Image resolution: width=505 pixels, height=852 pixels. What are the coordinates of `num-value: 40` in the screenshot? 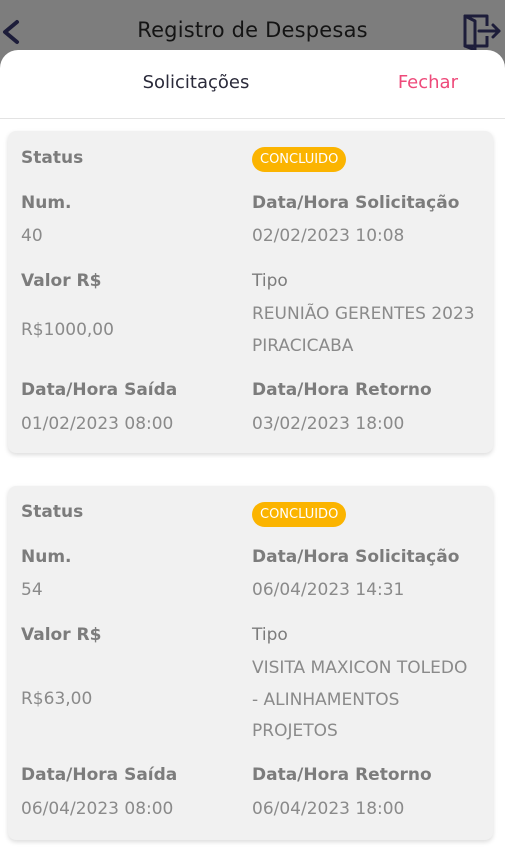 It's located at (32, 236).